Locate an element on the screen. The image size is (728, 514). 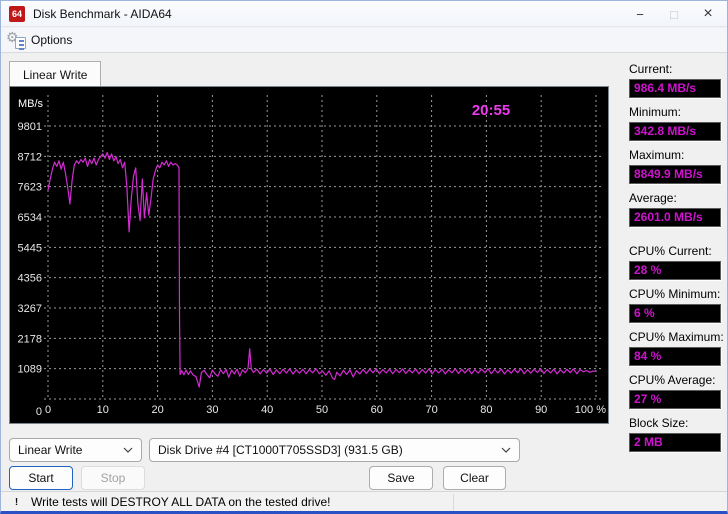
test-type-select: Linear Write is located at coordinates (75, 450).